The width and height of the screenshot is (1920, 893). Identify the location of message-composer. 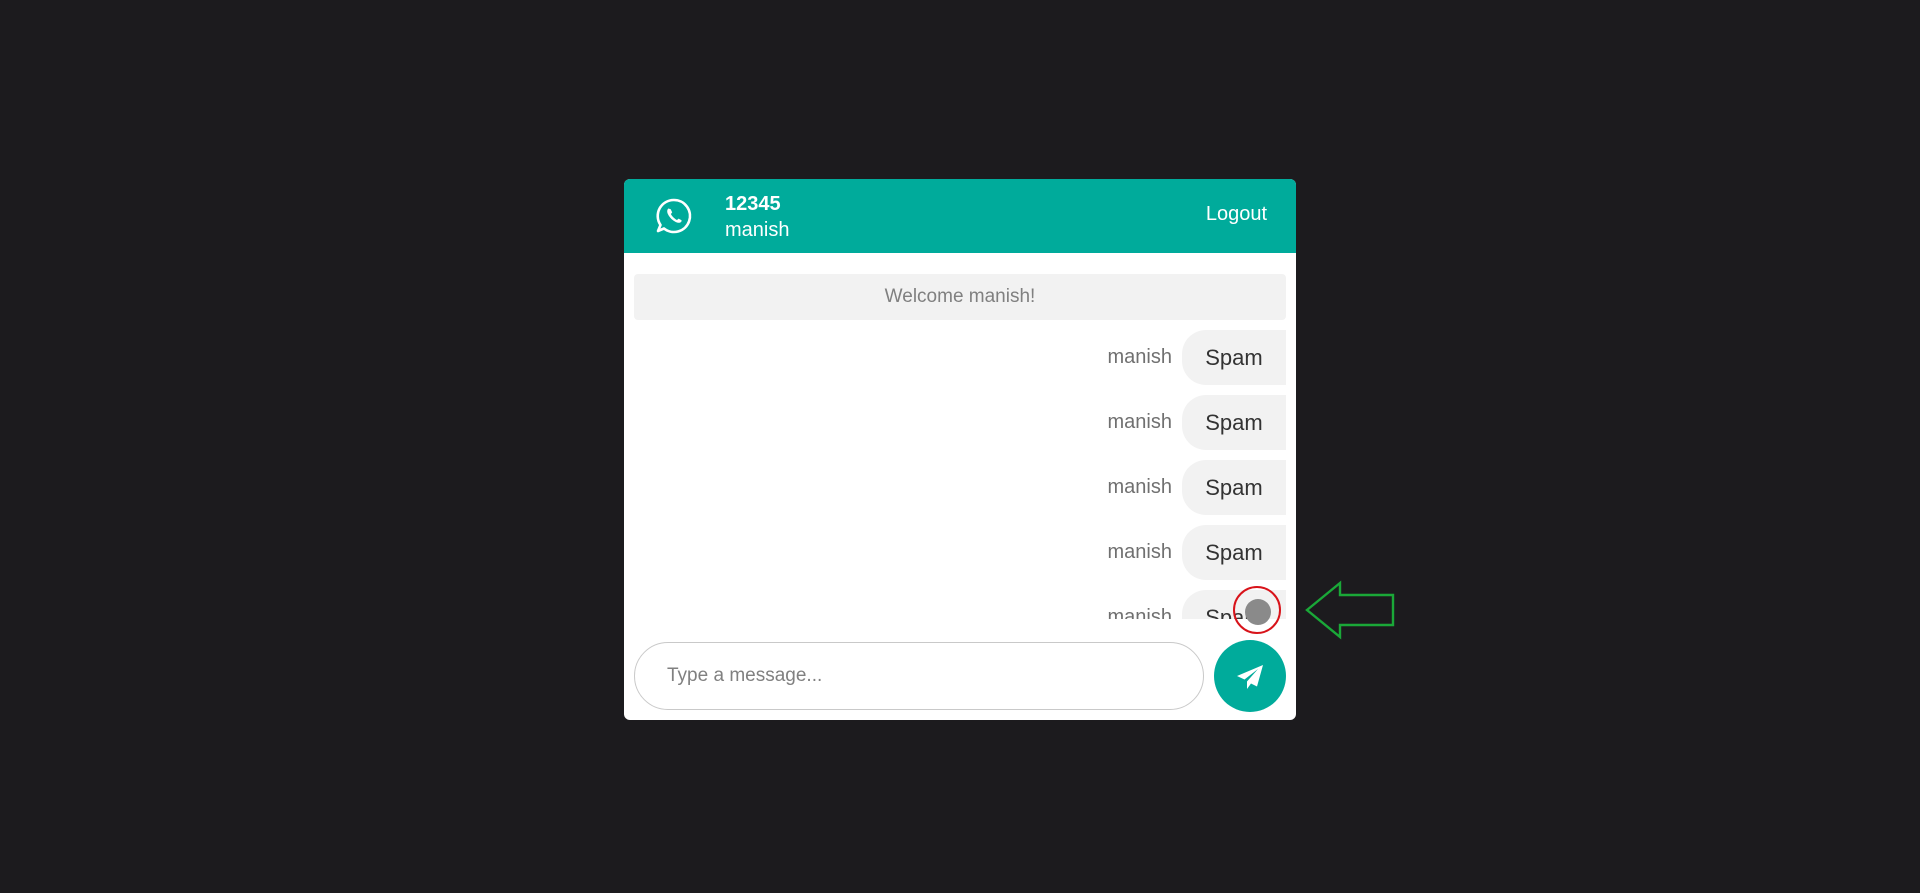
(960, 676).